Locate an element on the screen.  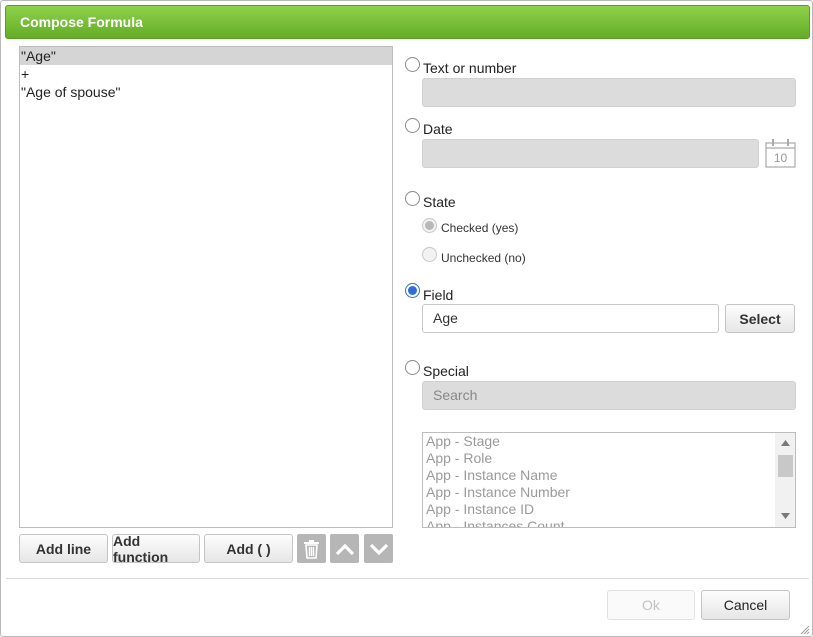
field-label: Field is located at coordinates (438, 295).